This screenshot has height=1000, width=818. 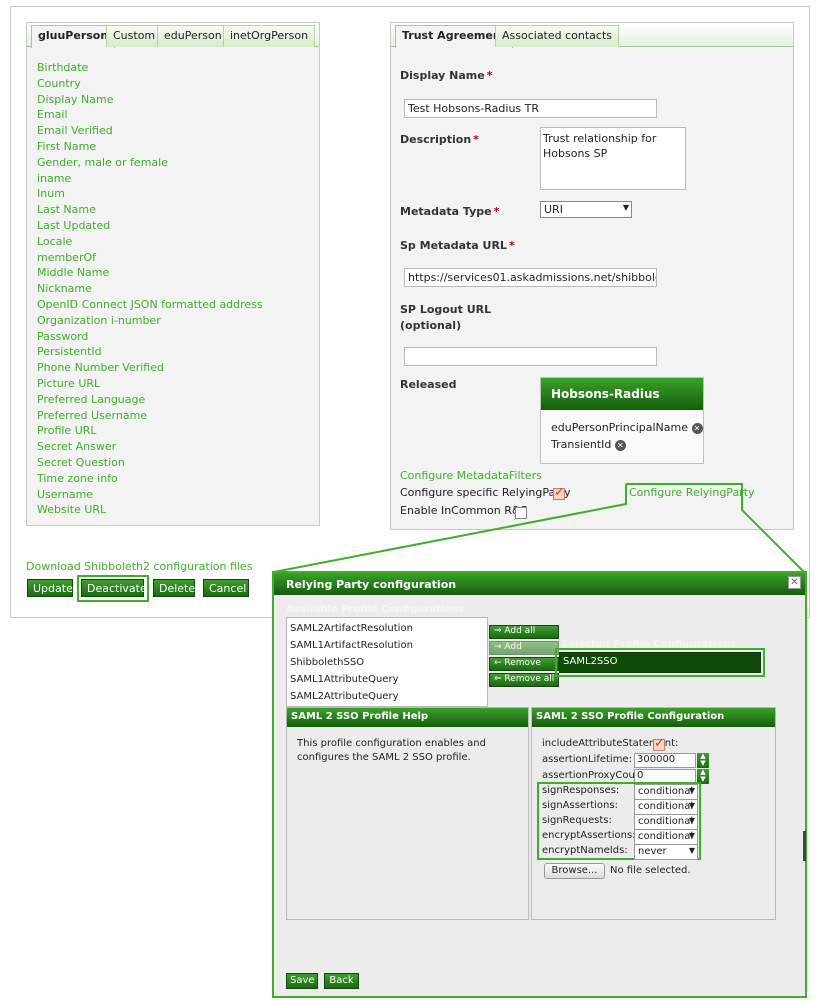 What do you see at coordinates (559, 492) in the screenshot?
I see `configure-specific-rp-checkbox` at bounding box center [559, 492].